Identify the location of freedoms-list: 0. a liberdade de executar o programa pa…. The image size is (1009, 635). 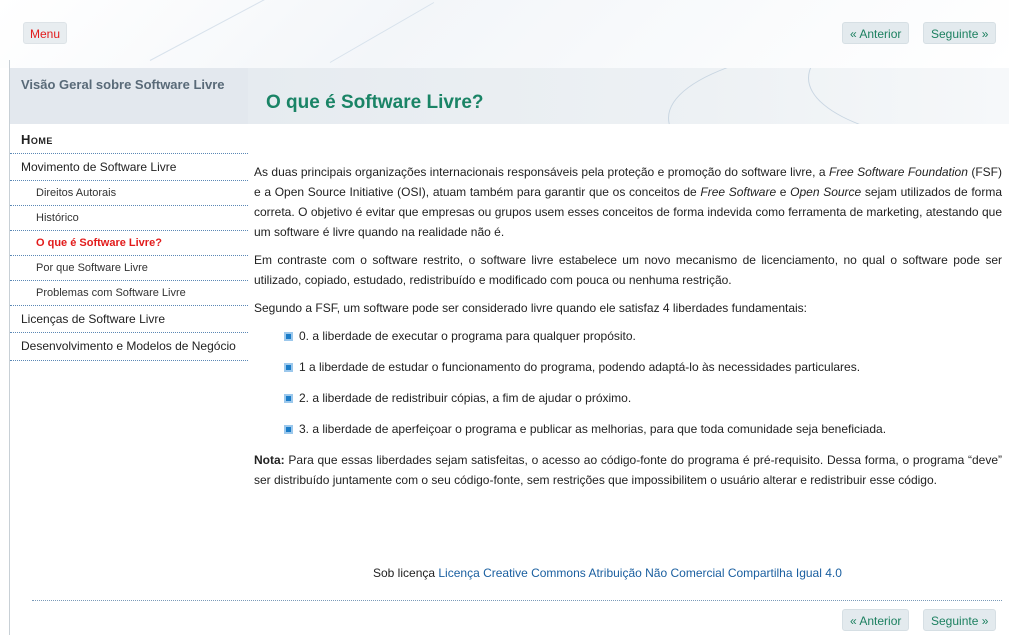
(643, 382).